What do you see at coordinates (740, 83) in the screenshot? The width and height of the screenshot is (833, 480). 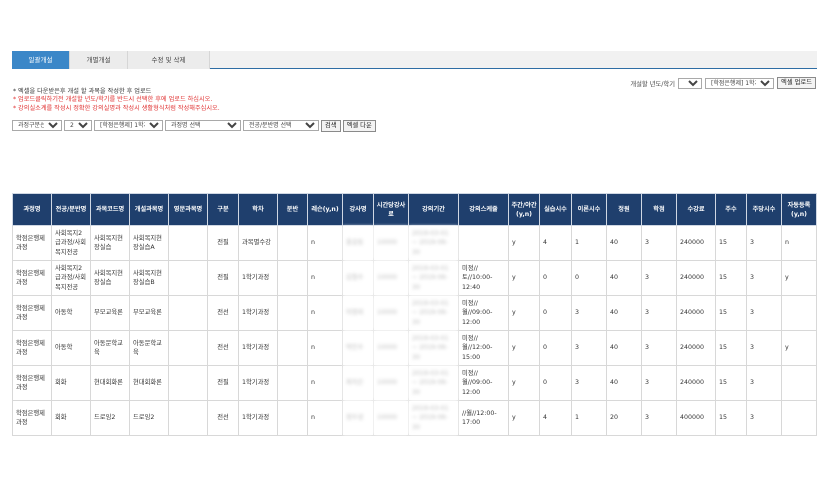 I see `upload-term-select: [학점은행제] 1학기` at bounding box center [740, 83].